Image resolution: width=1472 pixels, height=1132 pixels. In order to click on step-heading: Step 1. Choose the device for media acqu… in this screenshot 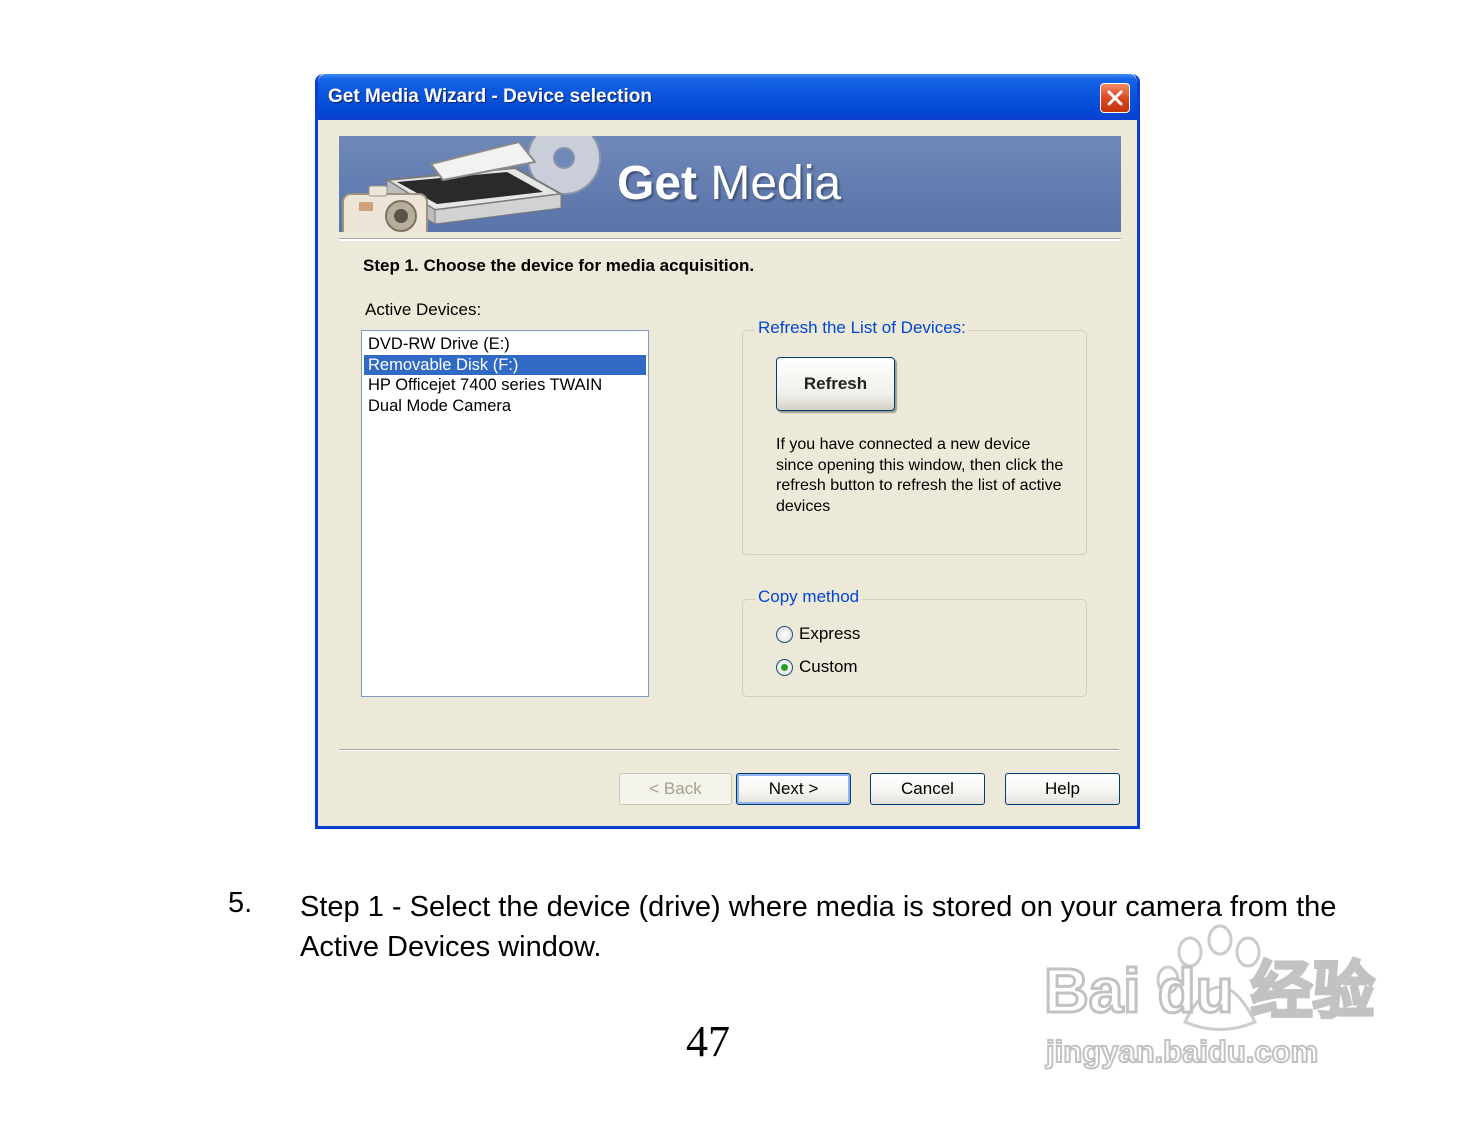, I will do `click(559, 265)`.